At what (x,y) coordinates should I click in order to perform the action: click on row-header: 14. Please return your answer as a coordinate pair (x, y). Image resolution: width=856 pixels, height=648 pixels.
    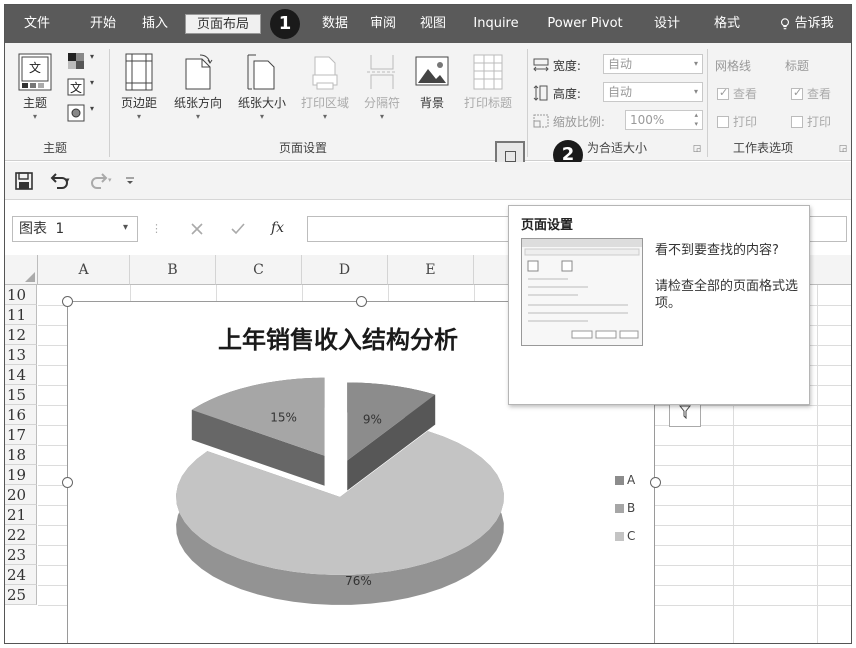
    Looking at the image, I should click on (21, 375).